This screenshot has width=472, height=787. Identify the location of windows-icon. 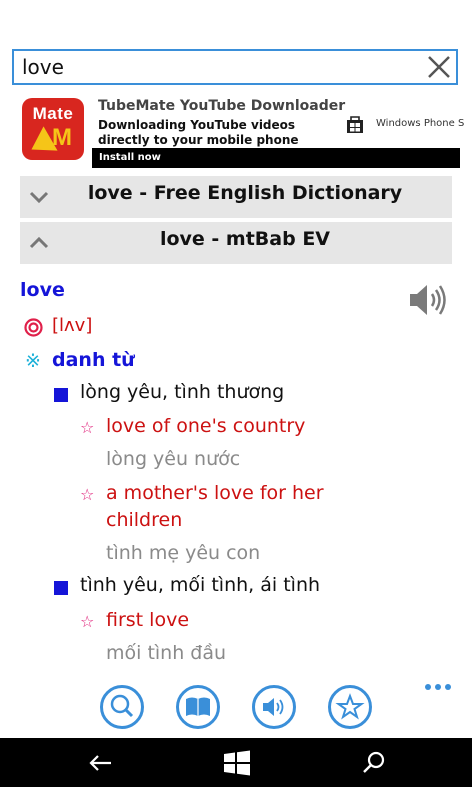
(237, 763).